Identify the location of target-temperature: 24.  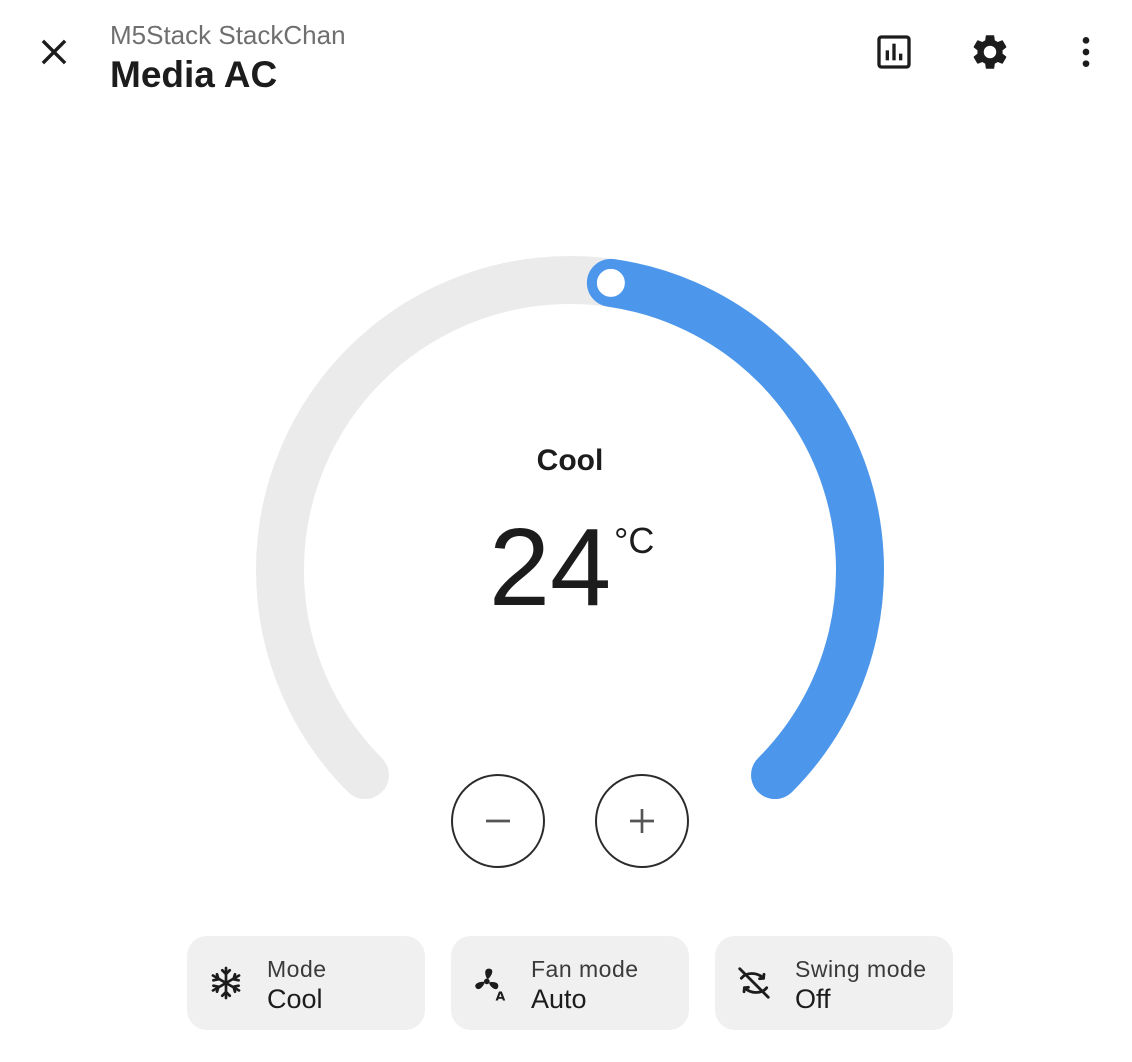
(550, 567).